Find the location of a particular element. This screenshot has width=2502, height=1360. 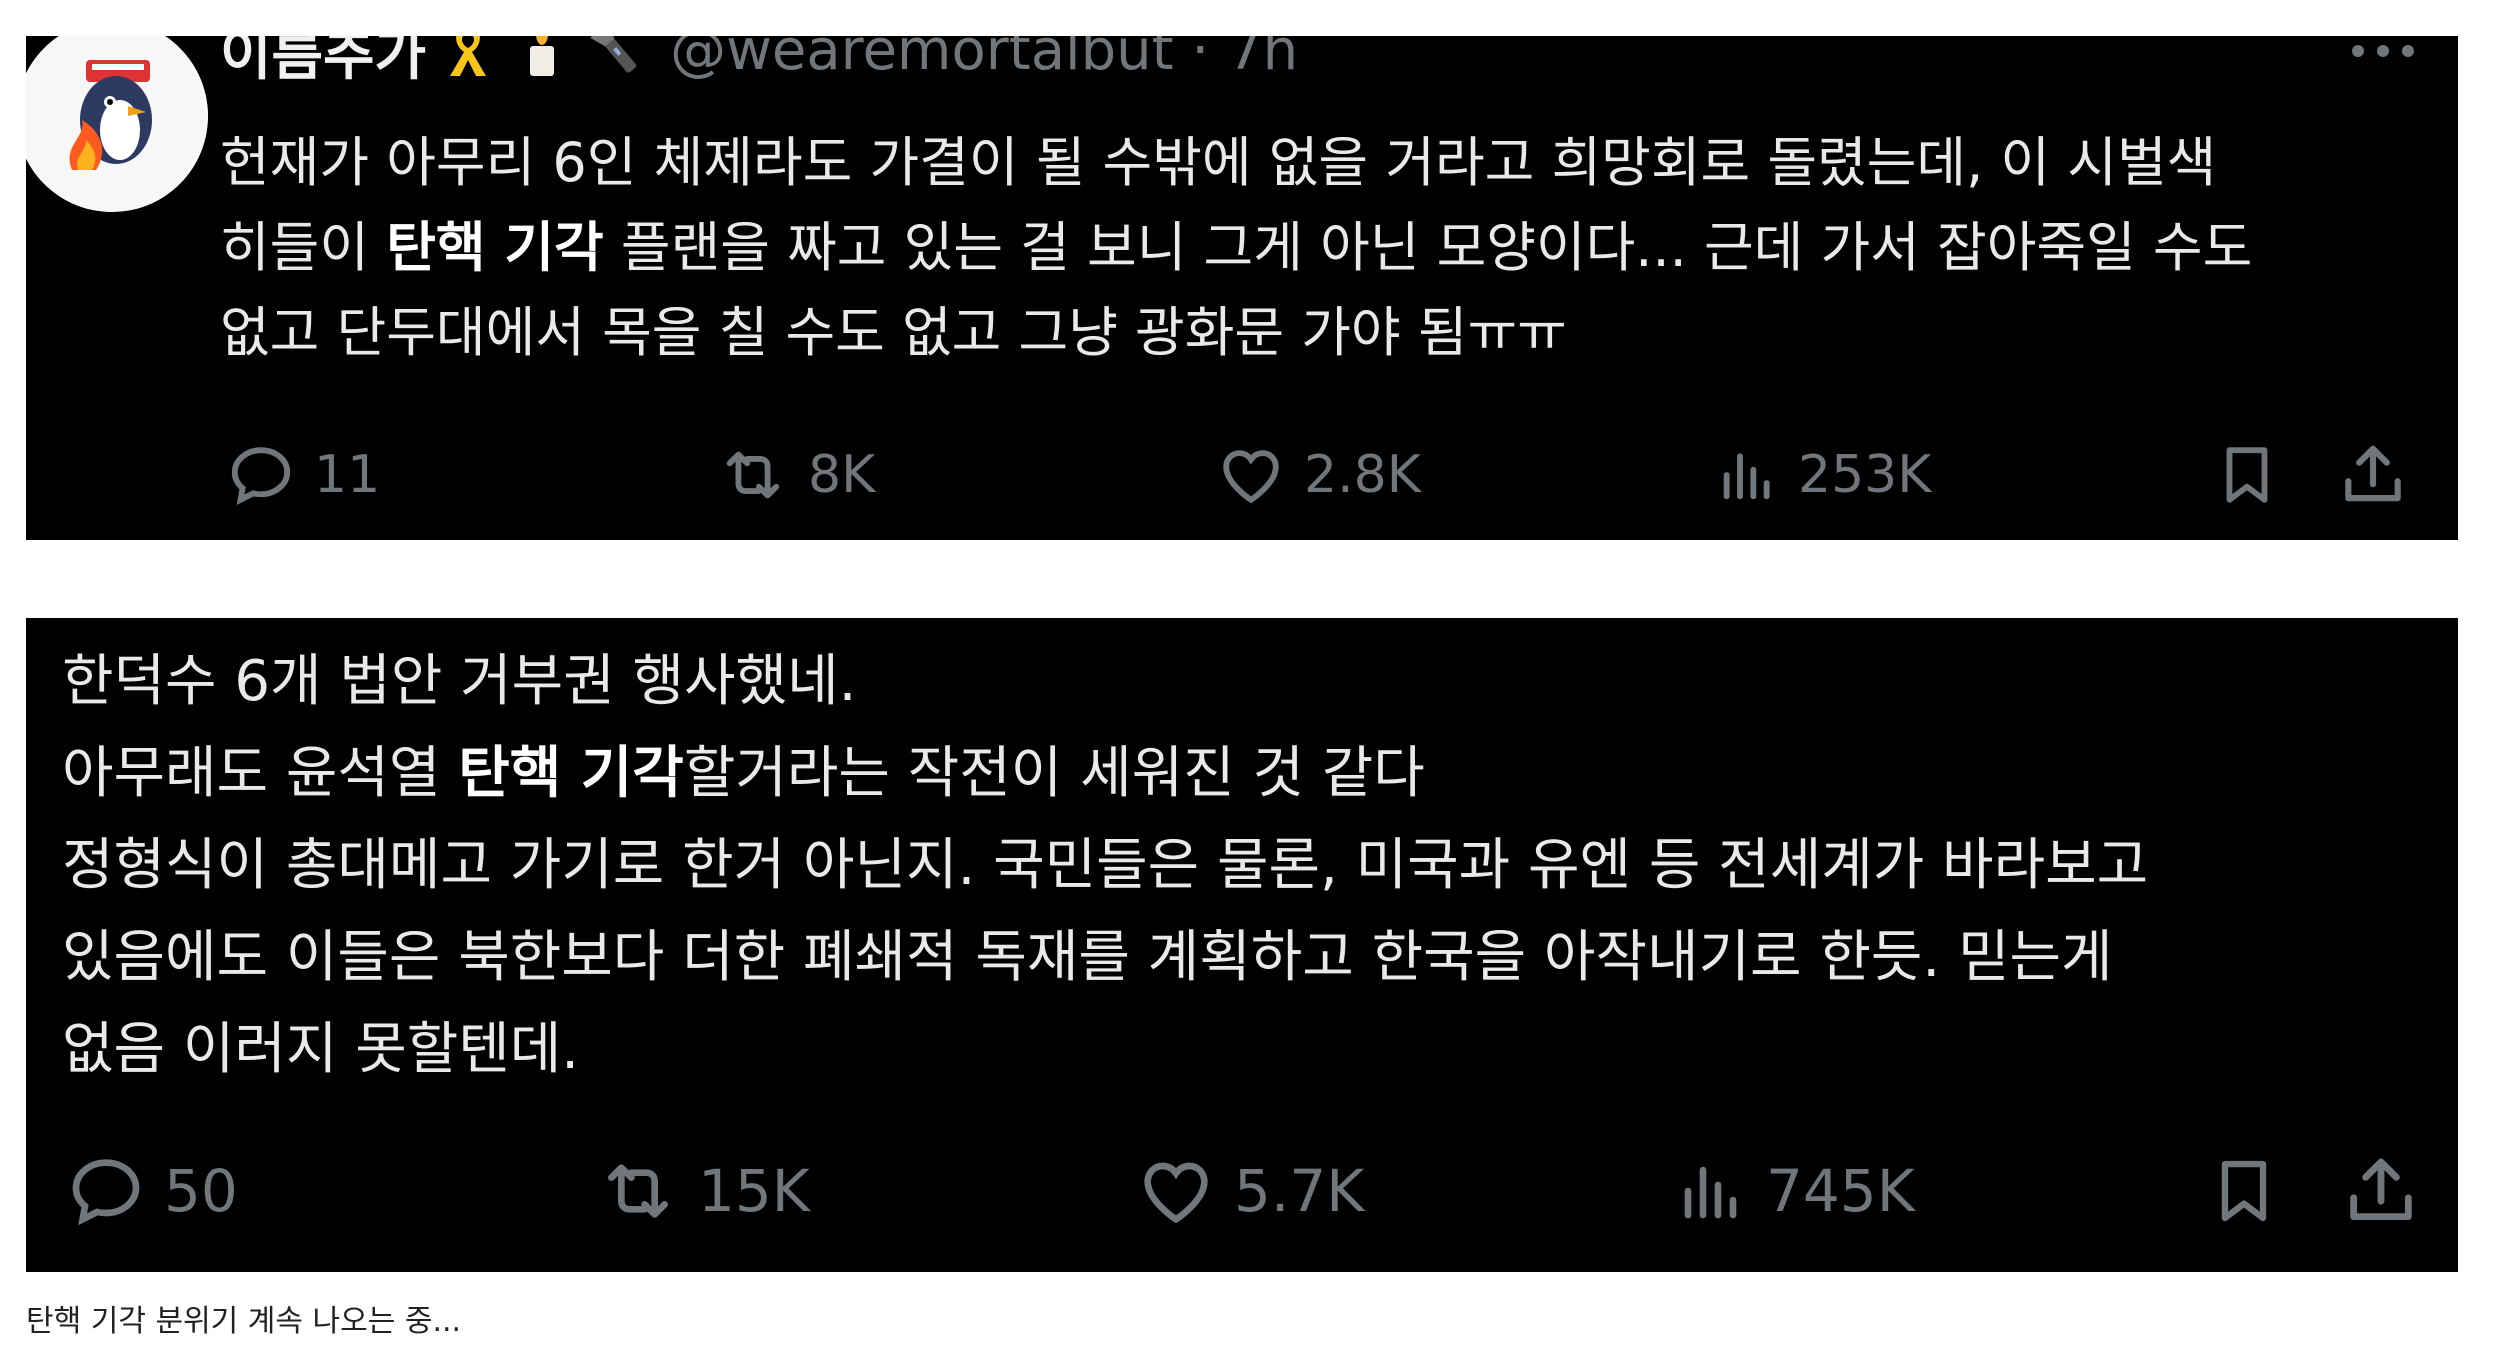

views-count: 745K is located at coordinates (1840, 1191).